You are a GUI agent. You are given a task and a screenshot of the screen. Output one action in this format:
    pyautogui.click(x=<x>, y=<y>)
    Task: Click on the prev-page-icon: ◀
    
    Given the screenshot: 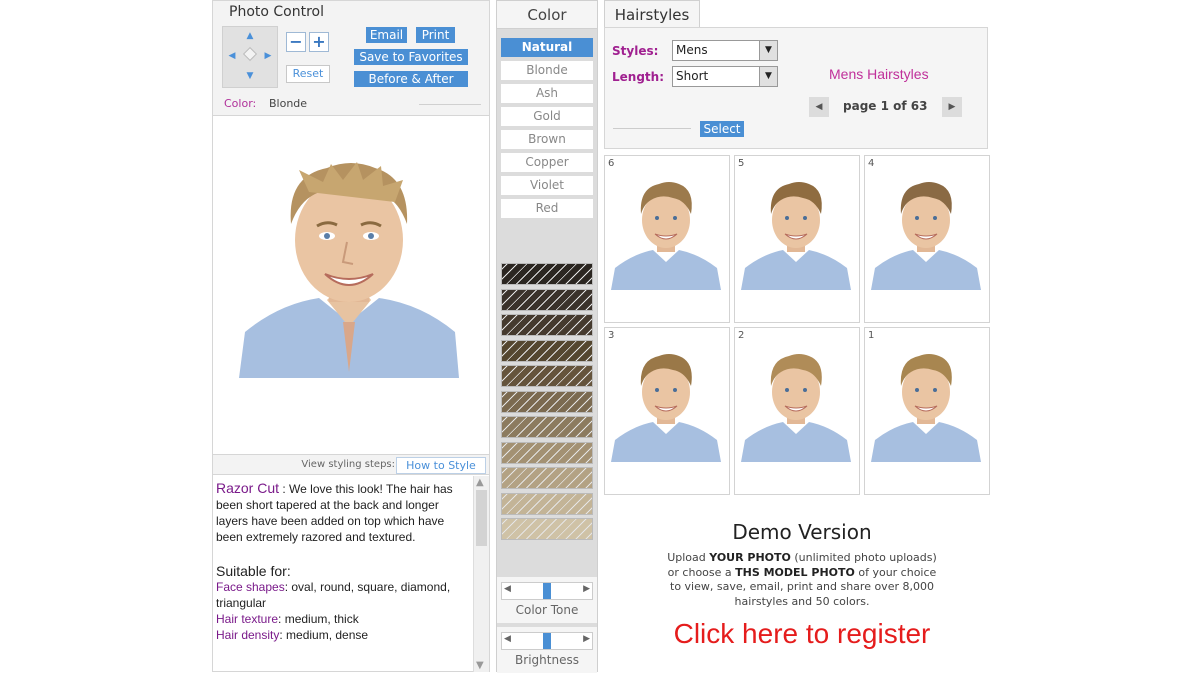 What is the action you would take?
    pyautogui.click(x=819, y=107)
    